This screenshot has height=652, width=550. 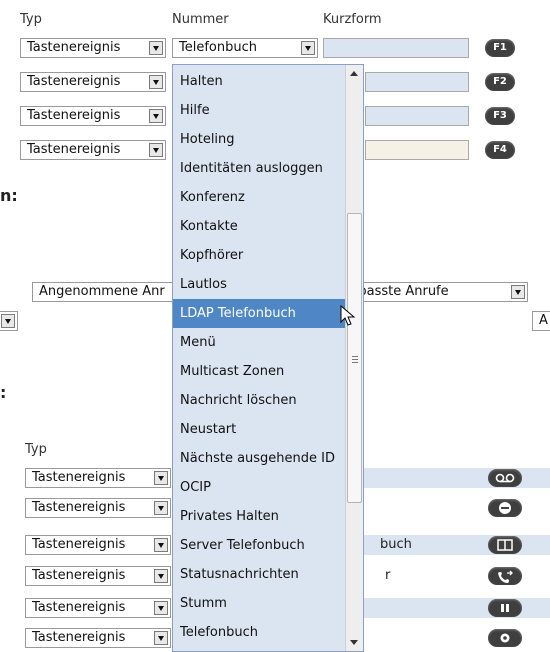 What do you see at coordinates (268, 458) in the screenshot?
I see `dropdown-option: Nächste ausgehende ID` at bounding box center [268, 458].